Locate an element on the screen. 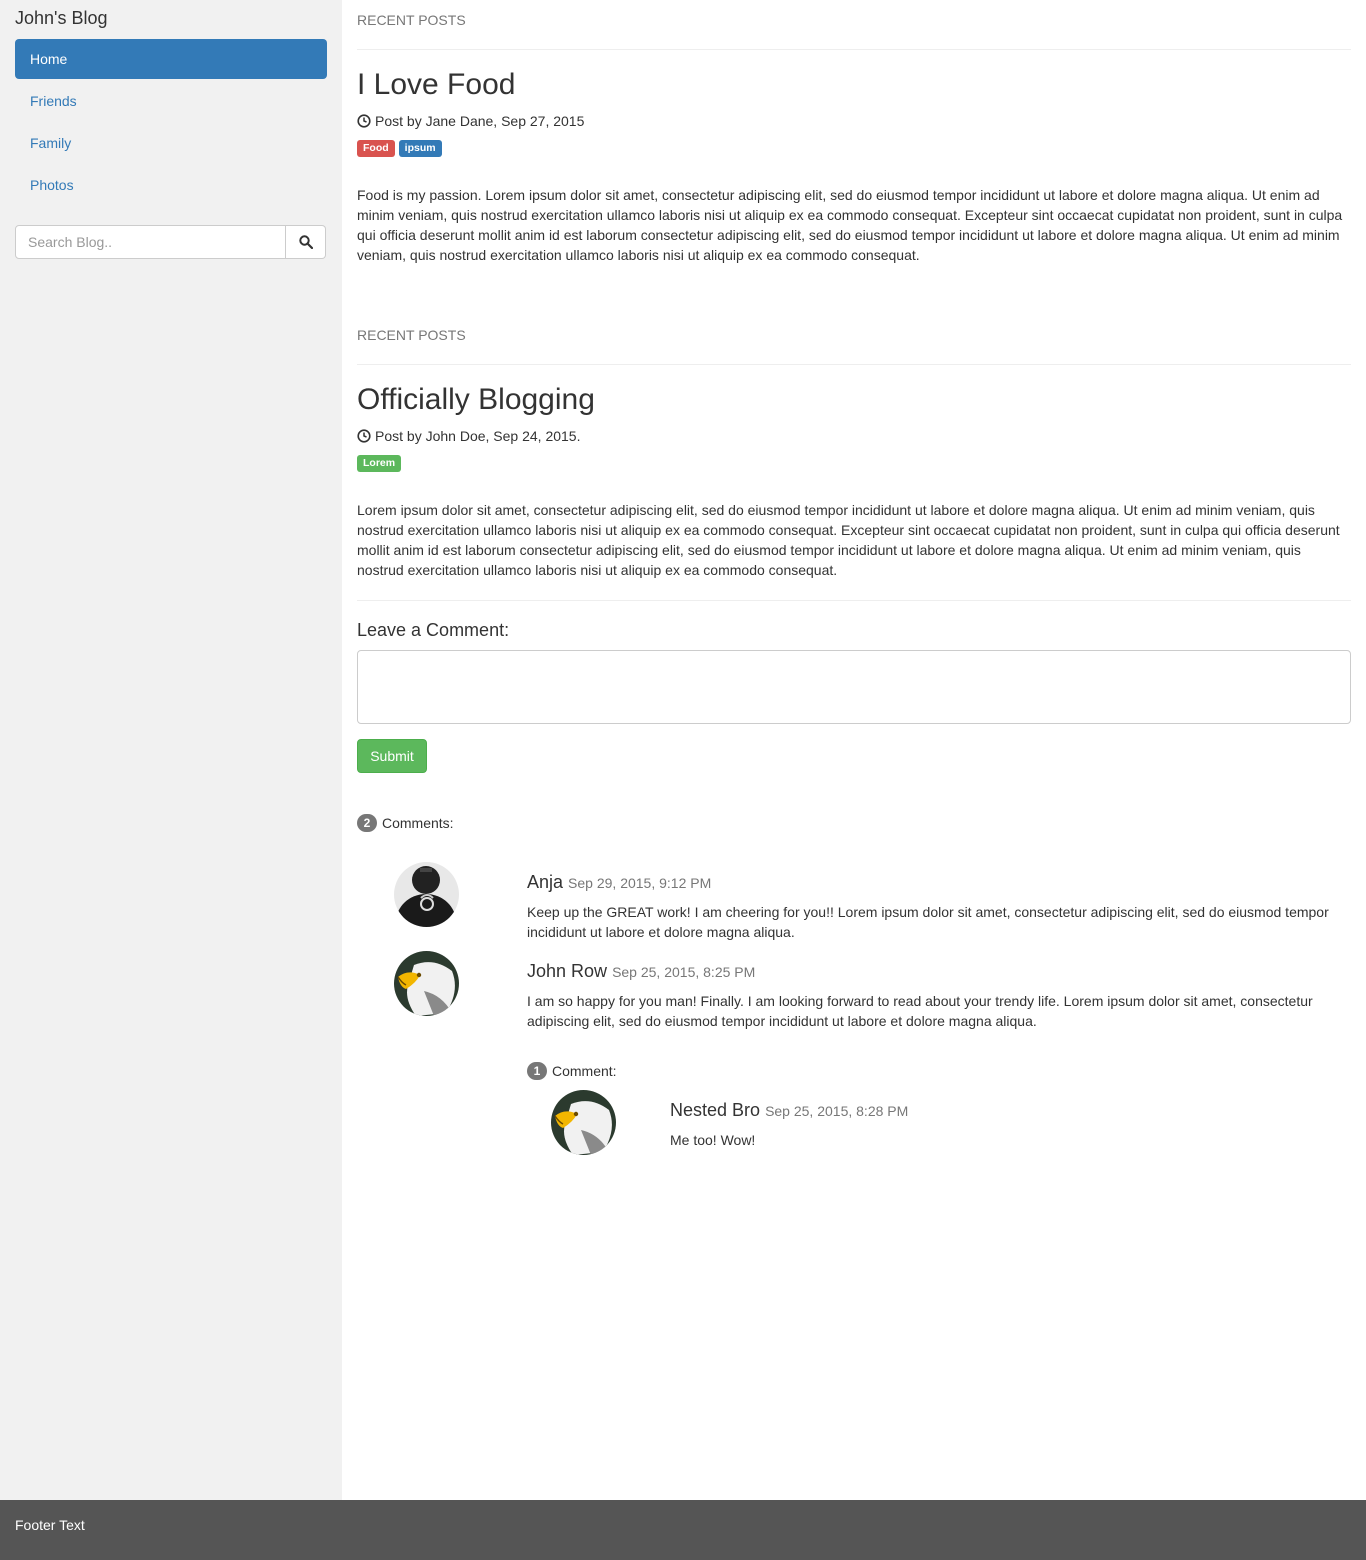 This screenshot has width=1366, height=1560. comment-author: John Row is located at coordinates (567, 971).